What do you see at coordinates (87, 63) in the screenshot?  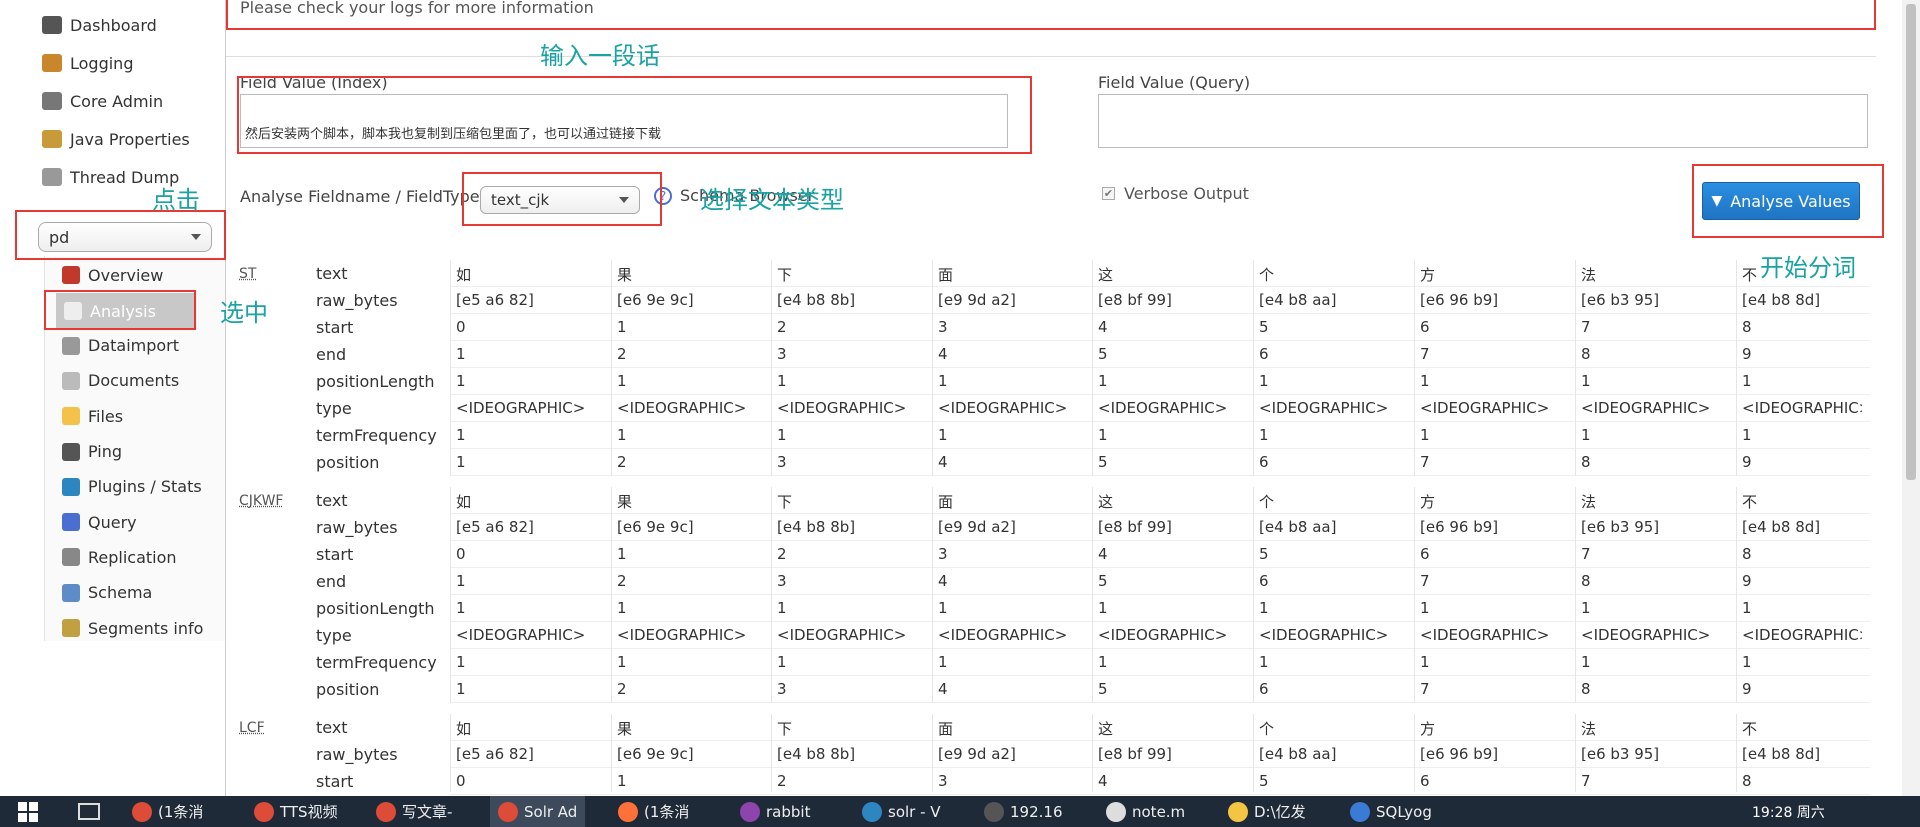 I see `sidebar-item-logging: Logging` at bounding box center [87, 63].